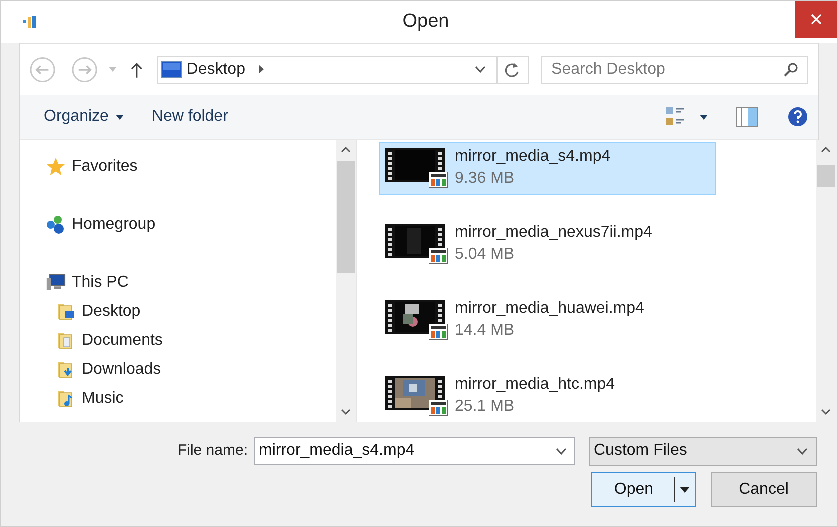 The width and height of the screenshot is (838, 527). What do you see at coordinates (549, 308) in the screenshot?
I see `file-name: mirror_media_huawei.mp4` at bounding box center [549, 308].